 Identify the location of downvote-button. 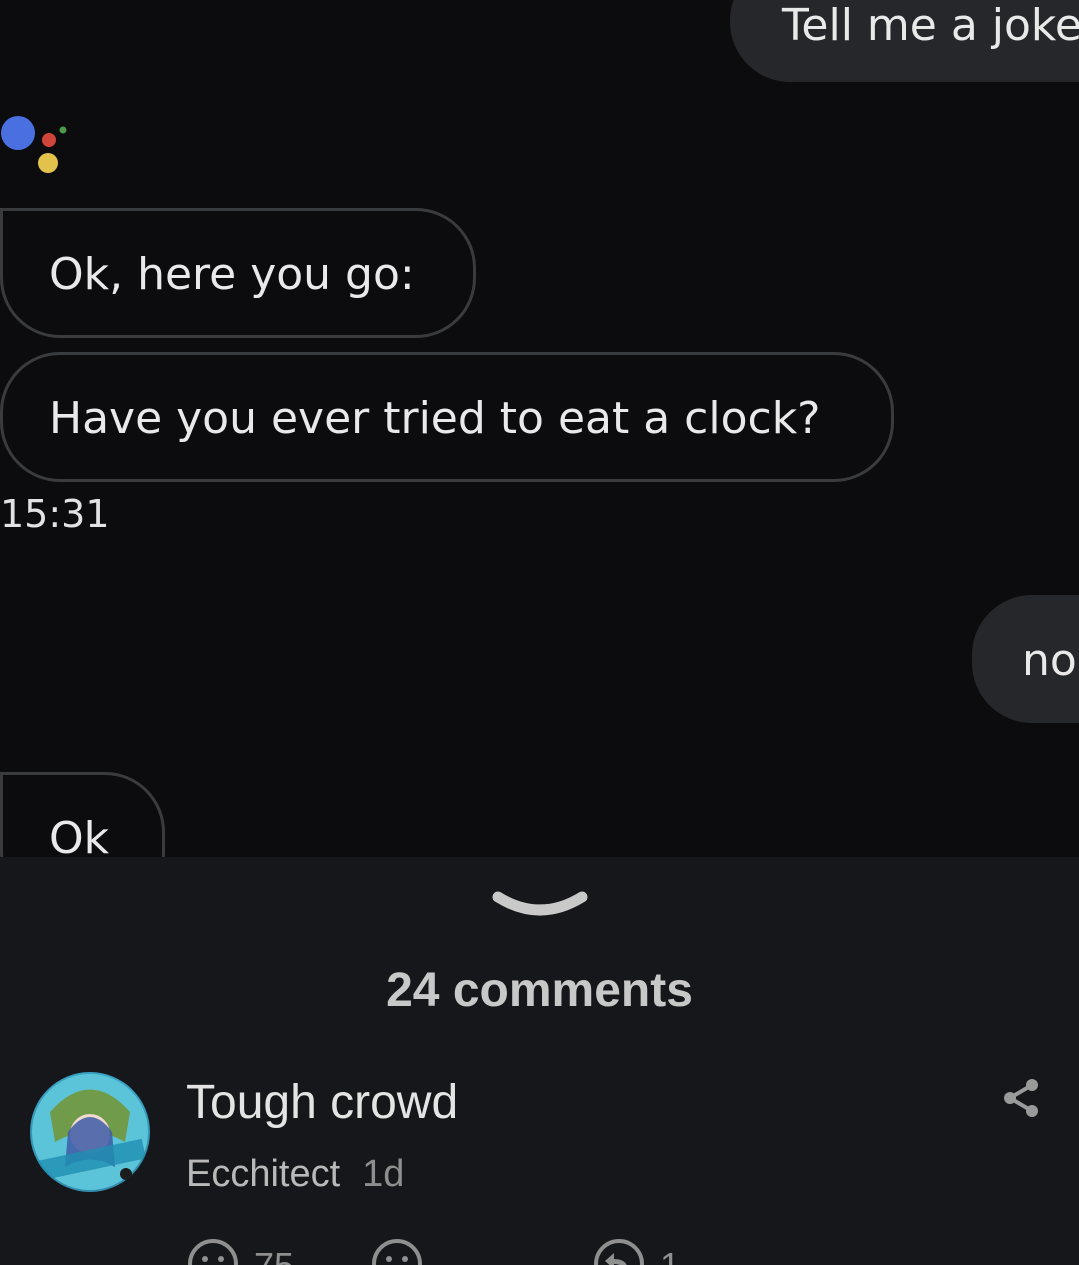
(397, 1251).